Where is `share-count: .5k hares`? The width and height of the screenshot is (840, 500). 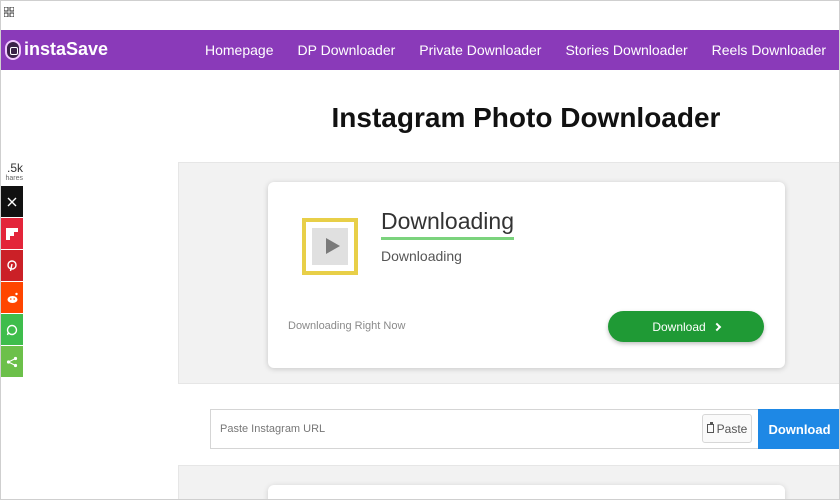 share-count: .5k hares is located at coordinates (12, 172).